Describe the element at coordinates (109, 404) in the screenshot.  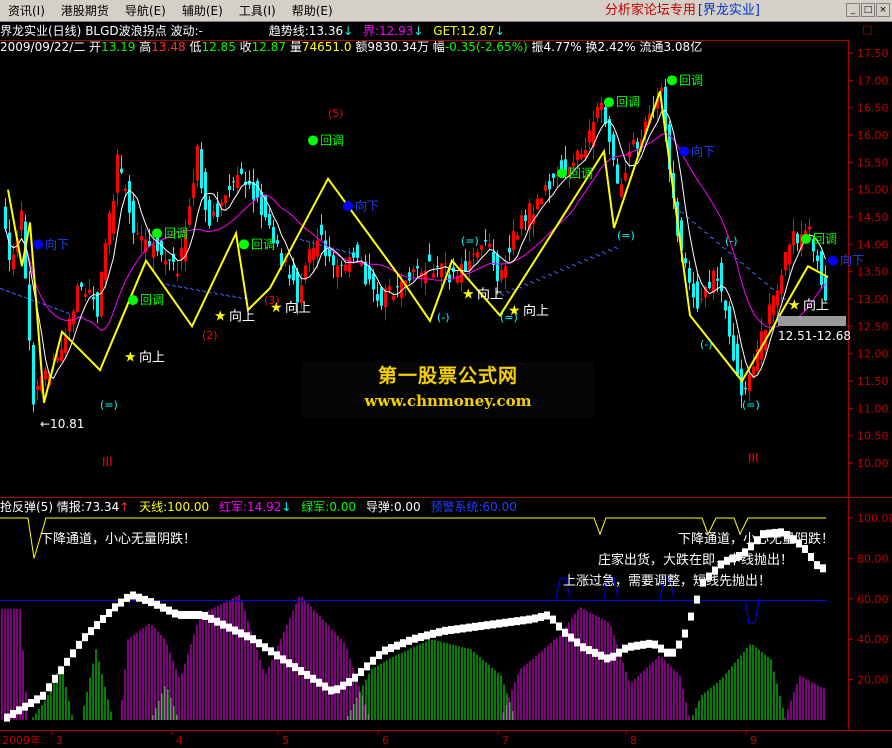
I see `bracket-label: (=)` at that location.